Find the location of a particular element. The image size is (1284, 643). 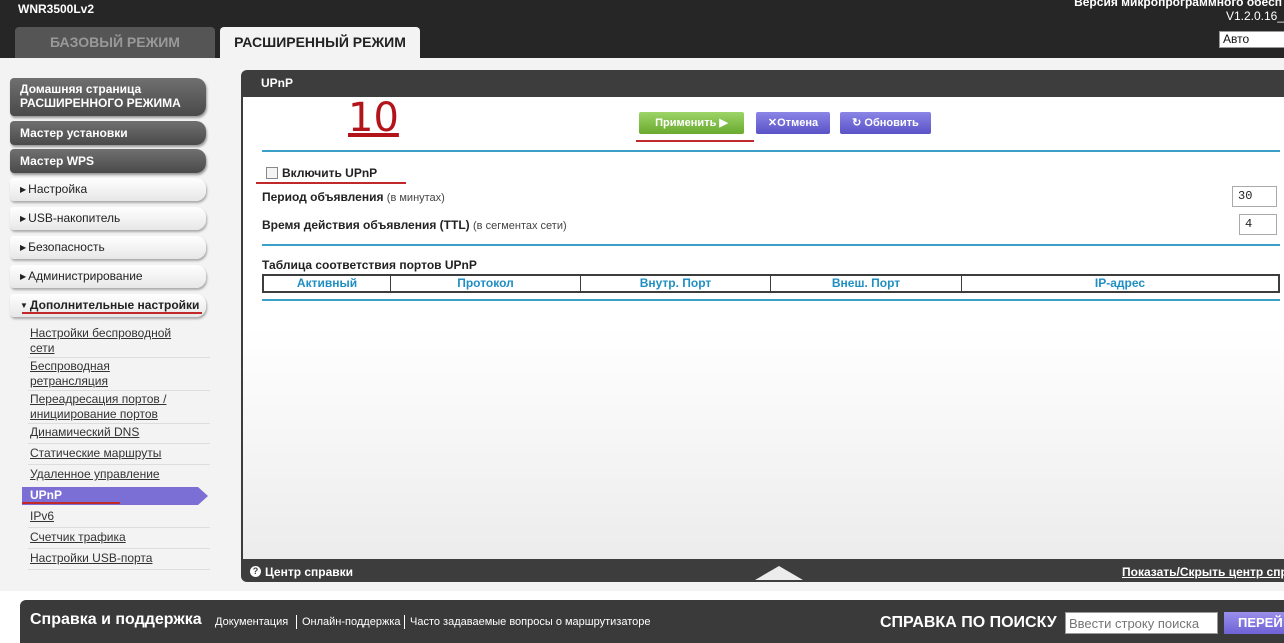

advert-ttl-note: (в сегментах сети) is located at coordinates (520, 226).